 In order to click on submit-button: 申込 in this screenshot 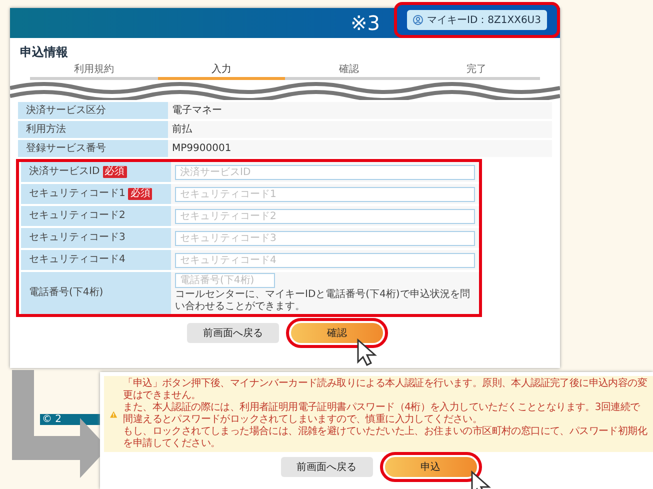, I will do `click(430, 467)`.